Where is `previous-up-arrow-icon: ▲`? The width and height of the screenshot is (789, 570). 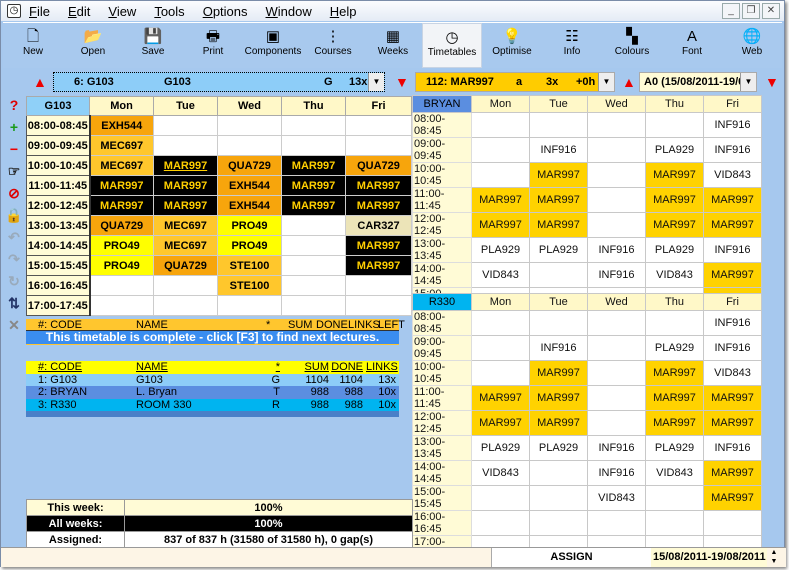 previous-up-arrow-icon: ▲ is located at coordinates (40, 82).